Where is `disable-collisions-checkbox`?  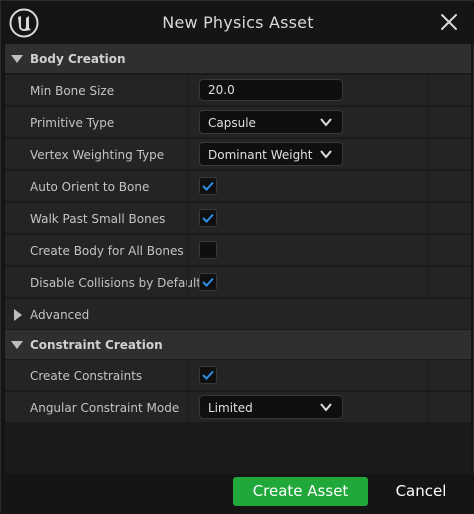
disable-collisions-checkbox is located at coordinates (208, 282).